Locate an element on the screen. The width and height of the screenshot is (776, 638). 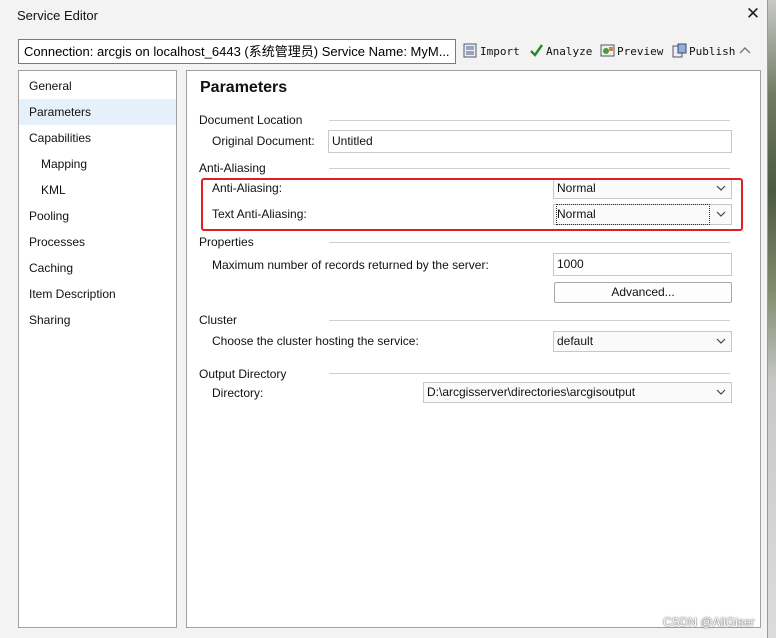
analyze-button: Analyze is located at coordinates (560, 52).